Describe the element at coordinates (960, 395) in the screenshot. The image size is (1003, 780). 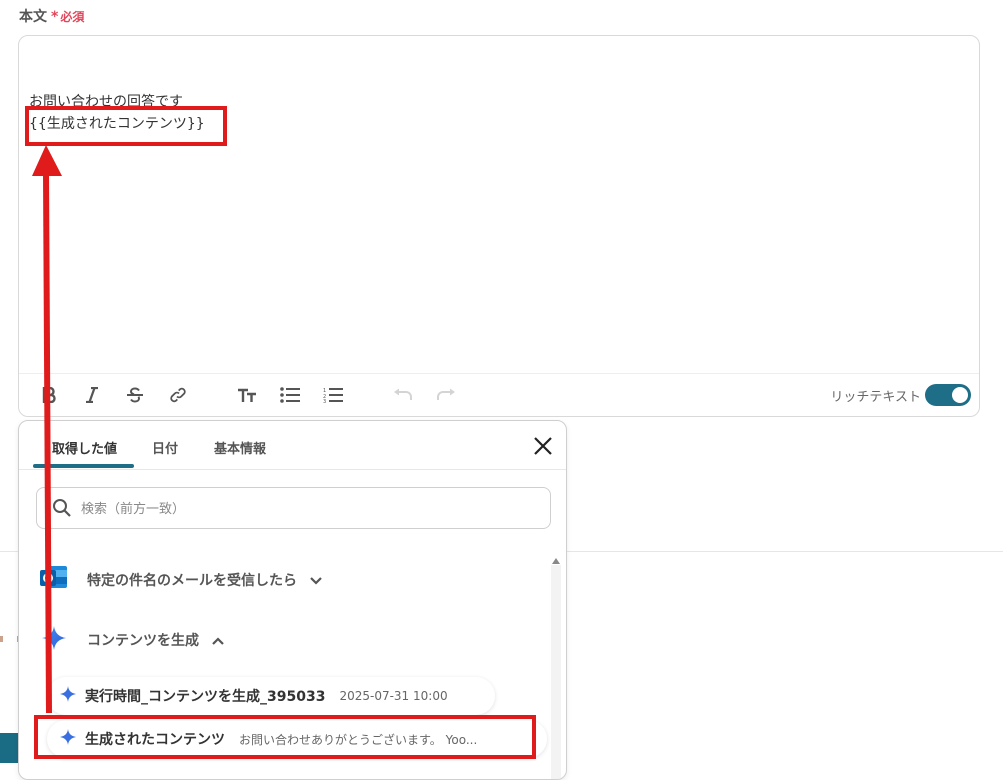
I see `toggle-knob` at that location.